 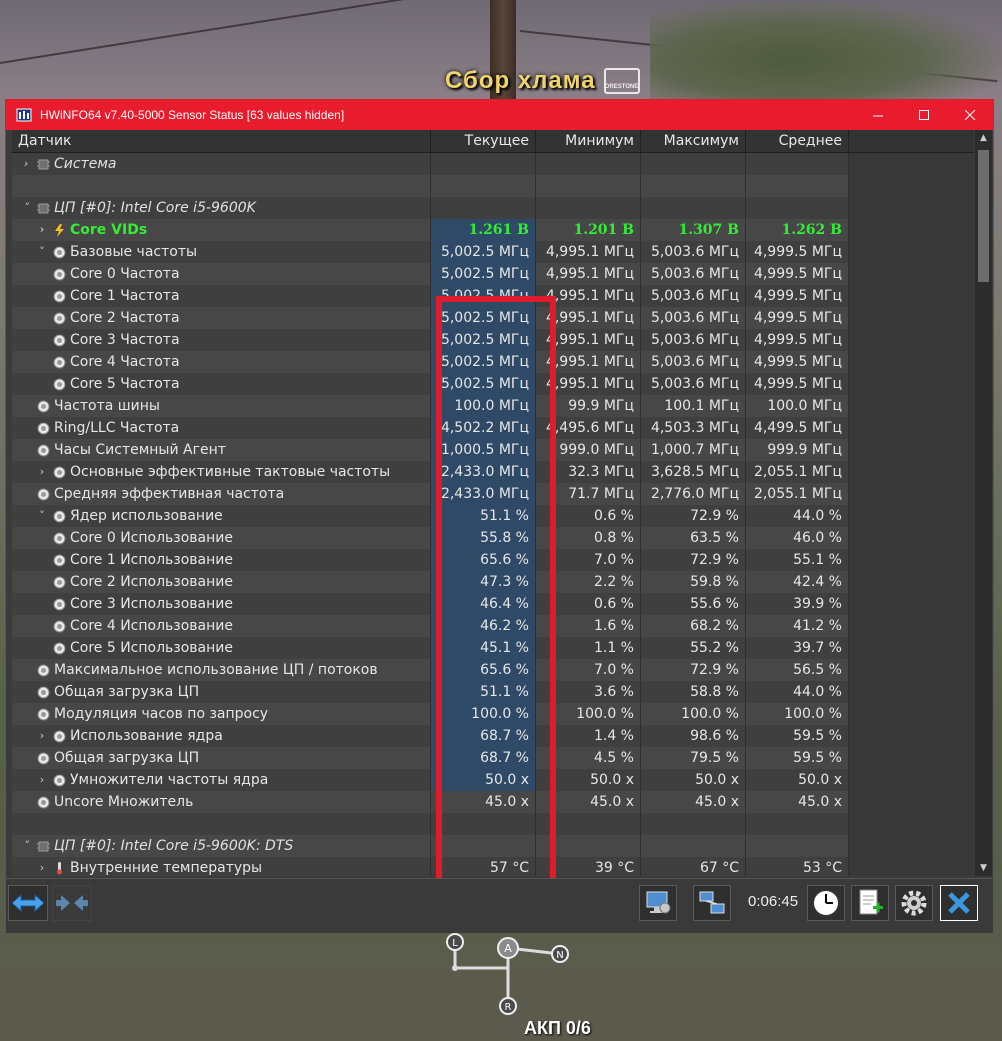 What do you see at coordinates (493, 758) in the screenshot?
I see `table-row: Общая загрузка ЦП 68.7 % 4.5 % 79.5 % 59.5 %` at bounding box center [493, 758].